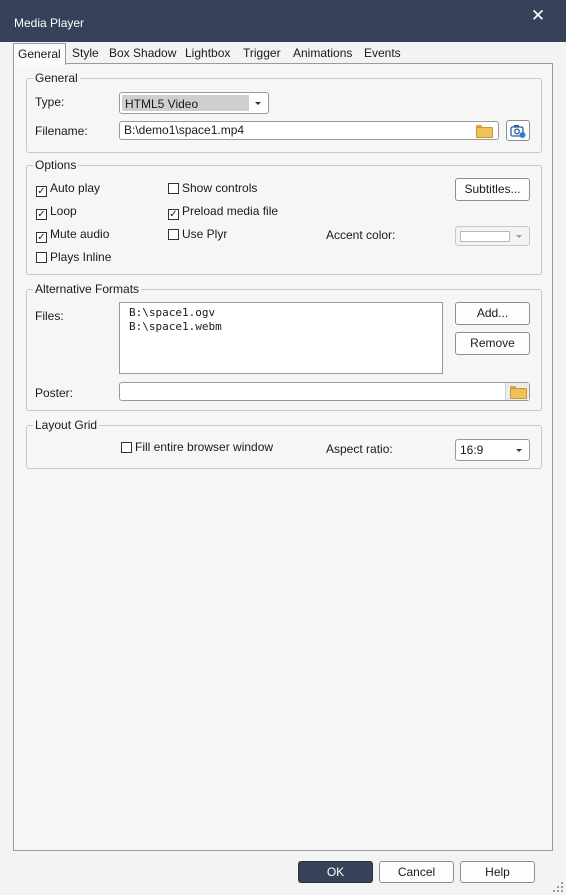 Image resolution: width=566 pixels, height=895 pixels. I want to click on list-item: B:\space1.ogv, so click(172, 312).